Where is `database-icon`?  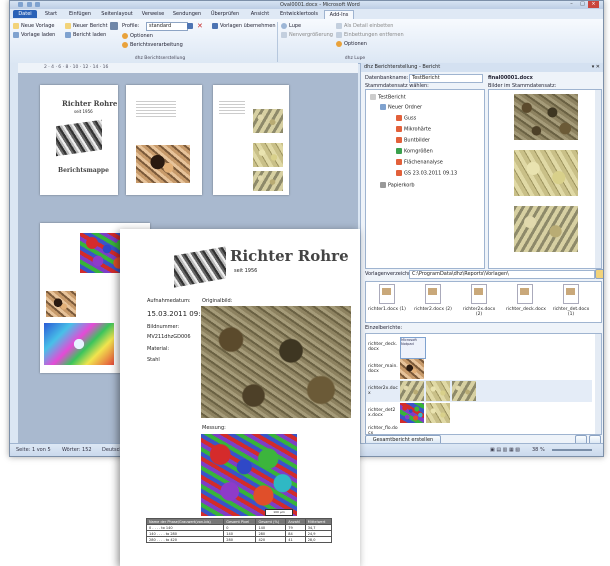 database-icon is located at coordinates (373, 97).